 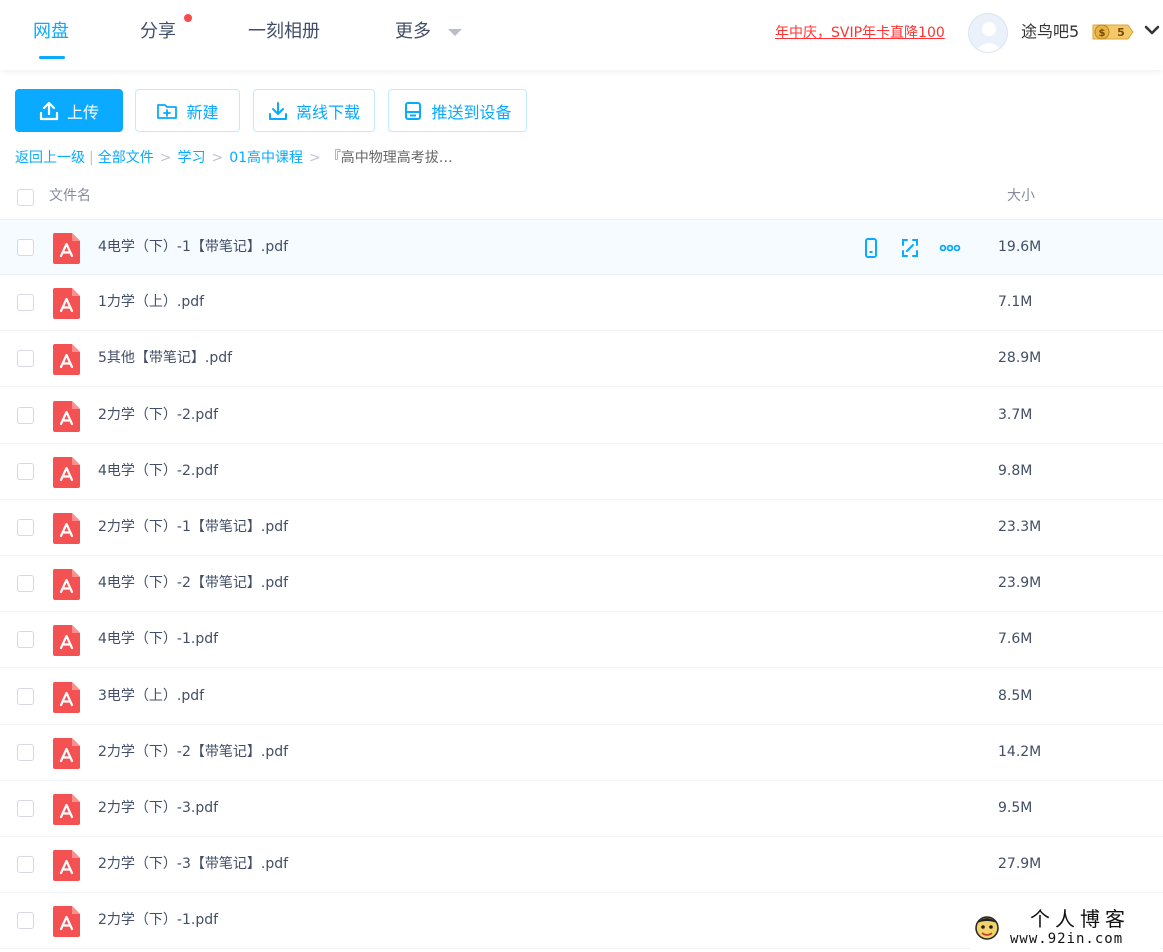 What do you see at coordinates (158, 471) in the screenshot?
I see `file-name: 4电学（下）-2.pdf` at bounding box center [158, 471].